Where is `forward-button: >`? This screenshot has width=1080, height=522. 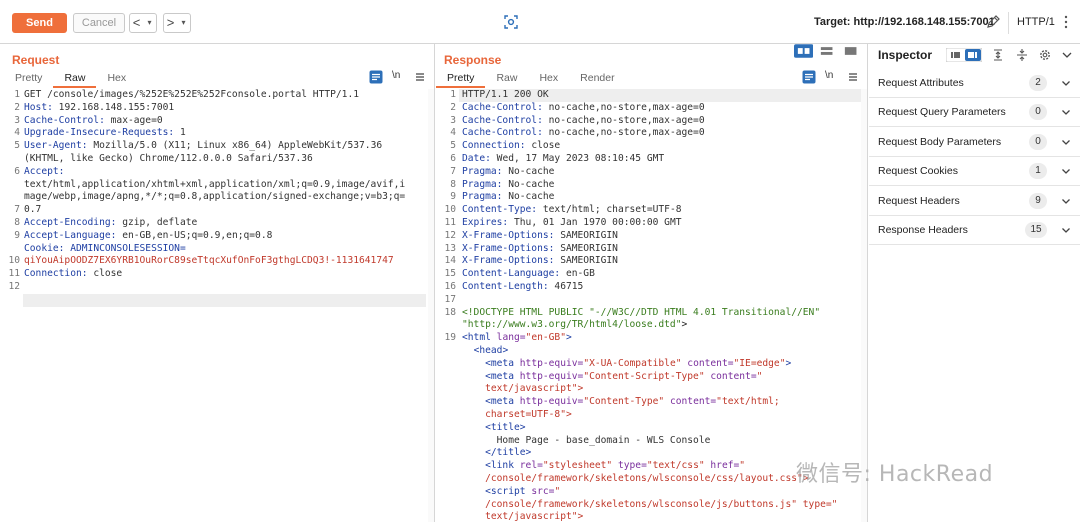
forward-button: > is located at coordinates (170, 23).